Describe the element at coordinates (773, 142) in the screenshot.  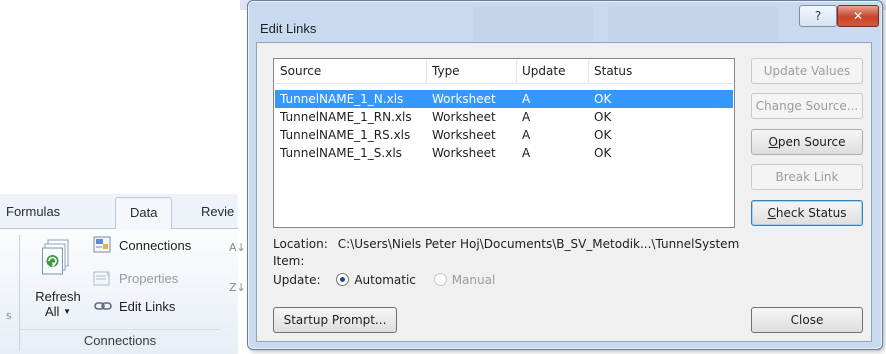
I see `open-source-accel: O` at that location.